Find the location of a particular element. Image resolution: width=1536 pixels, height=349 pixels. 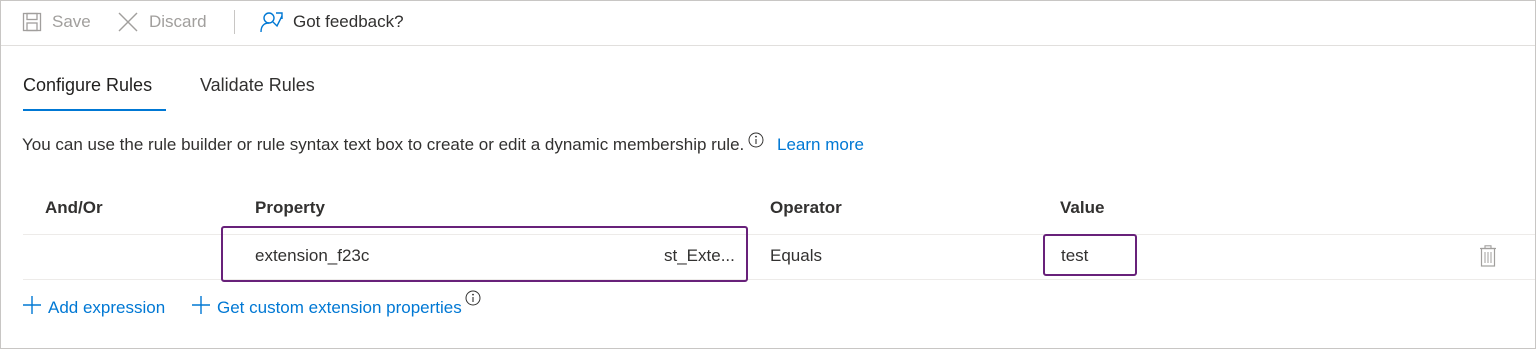

header-property: Property is located at coordinates (290, 207).